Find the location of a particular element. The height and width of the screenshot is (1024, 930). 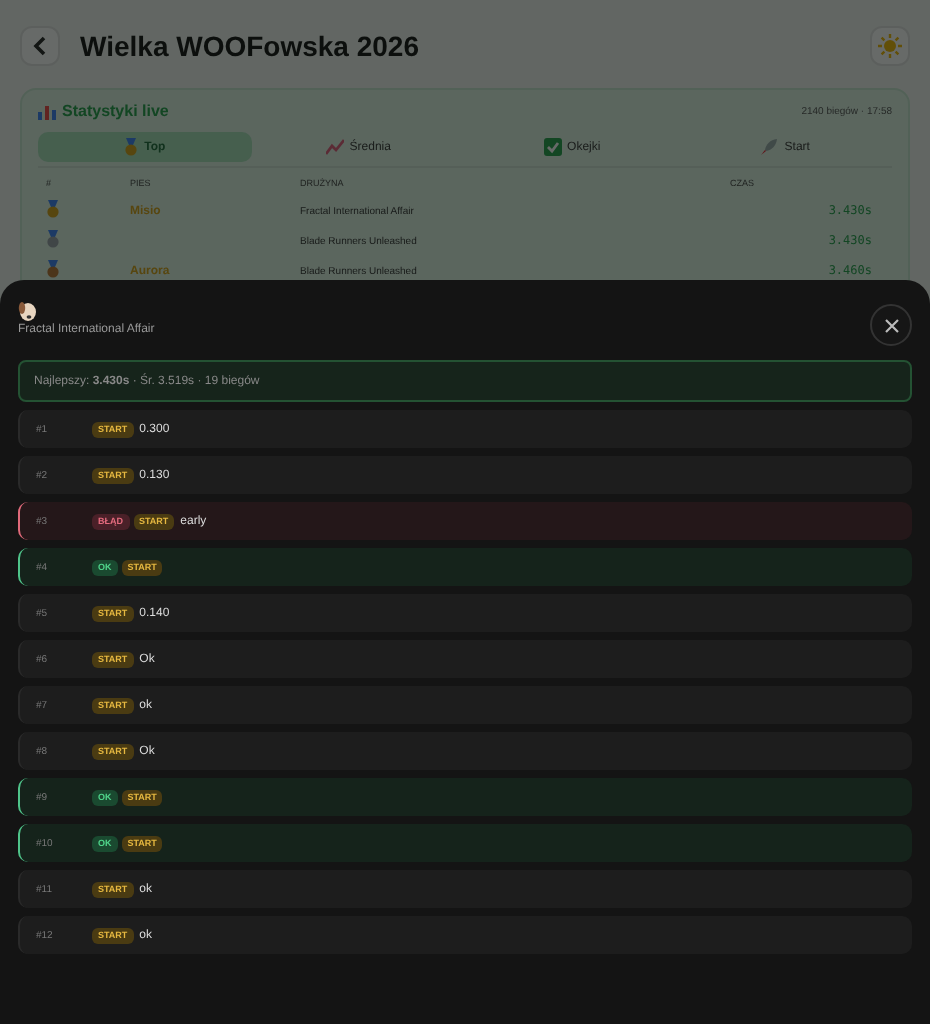

page-title: Wielka WOOFowska 2026 is located at coordinates (249, 46).